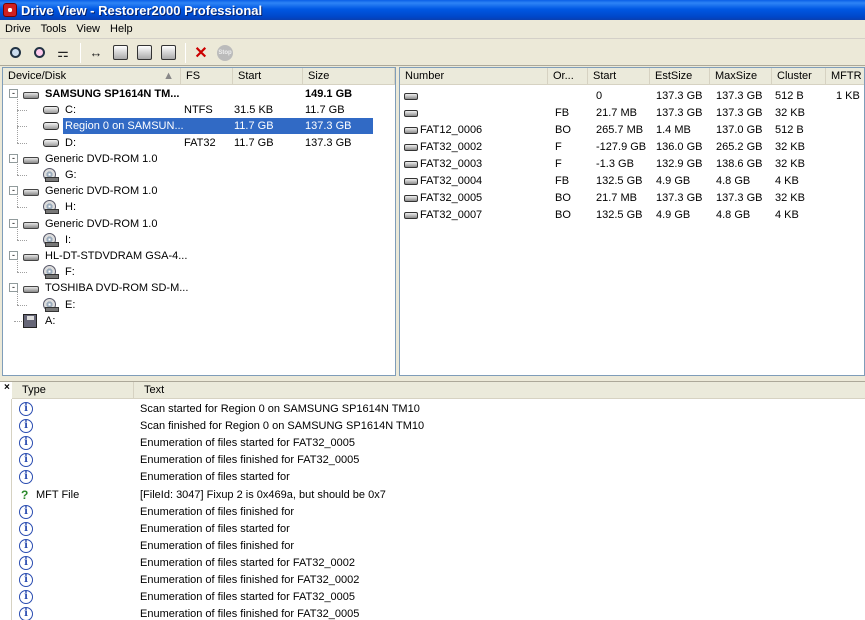 Image resolution: width=865 pixels, height=620 pixels. What do you see at coordinates (200, 142) in the screenshot?
I see `tree-fs: FAT32` at bounding box center [200, 142].